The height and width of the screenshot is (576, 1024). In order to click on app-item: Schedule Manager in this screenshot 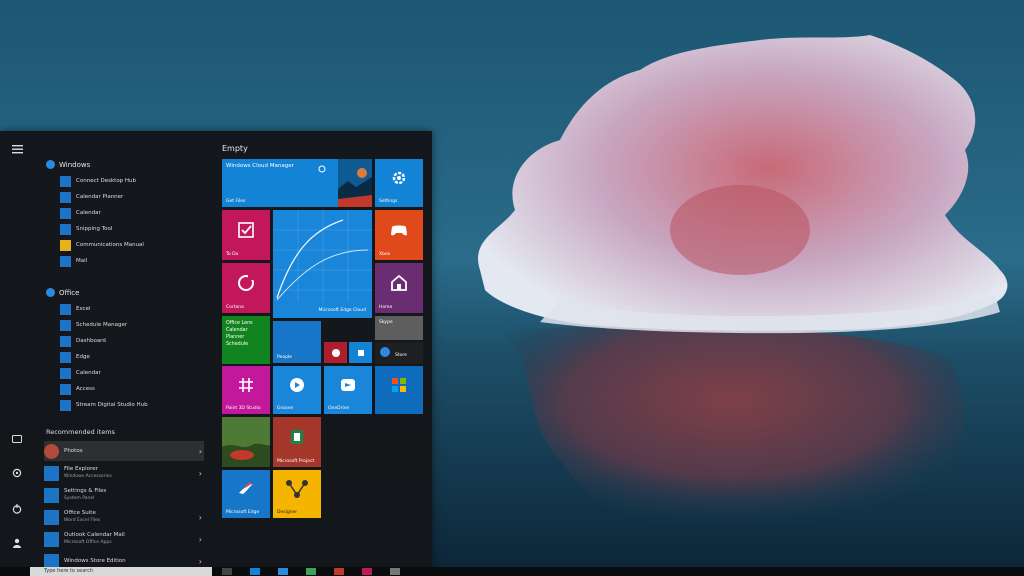, I will do `click(93, 325)`.